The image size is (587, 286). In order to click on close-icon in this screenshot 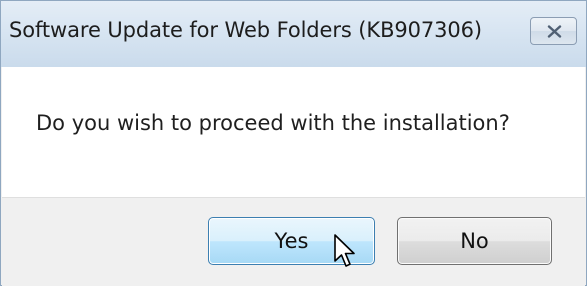, I will do `click(554, 31)`.